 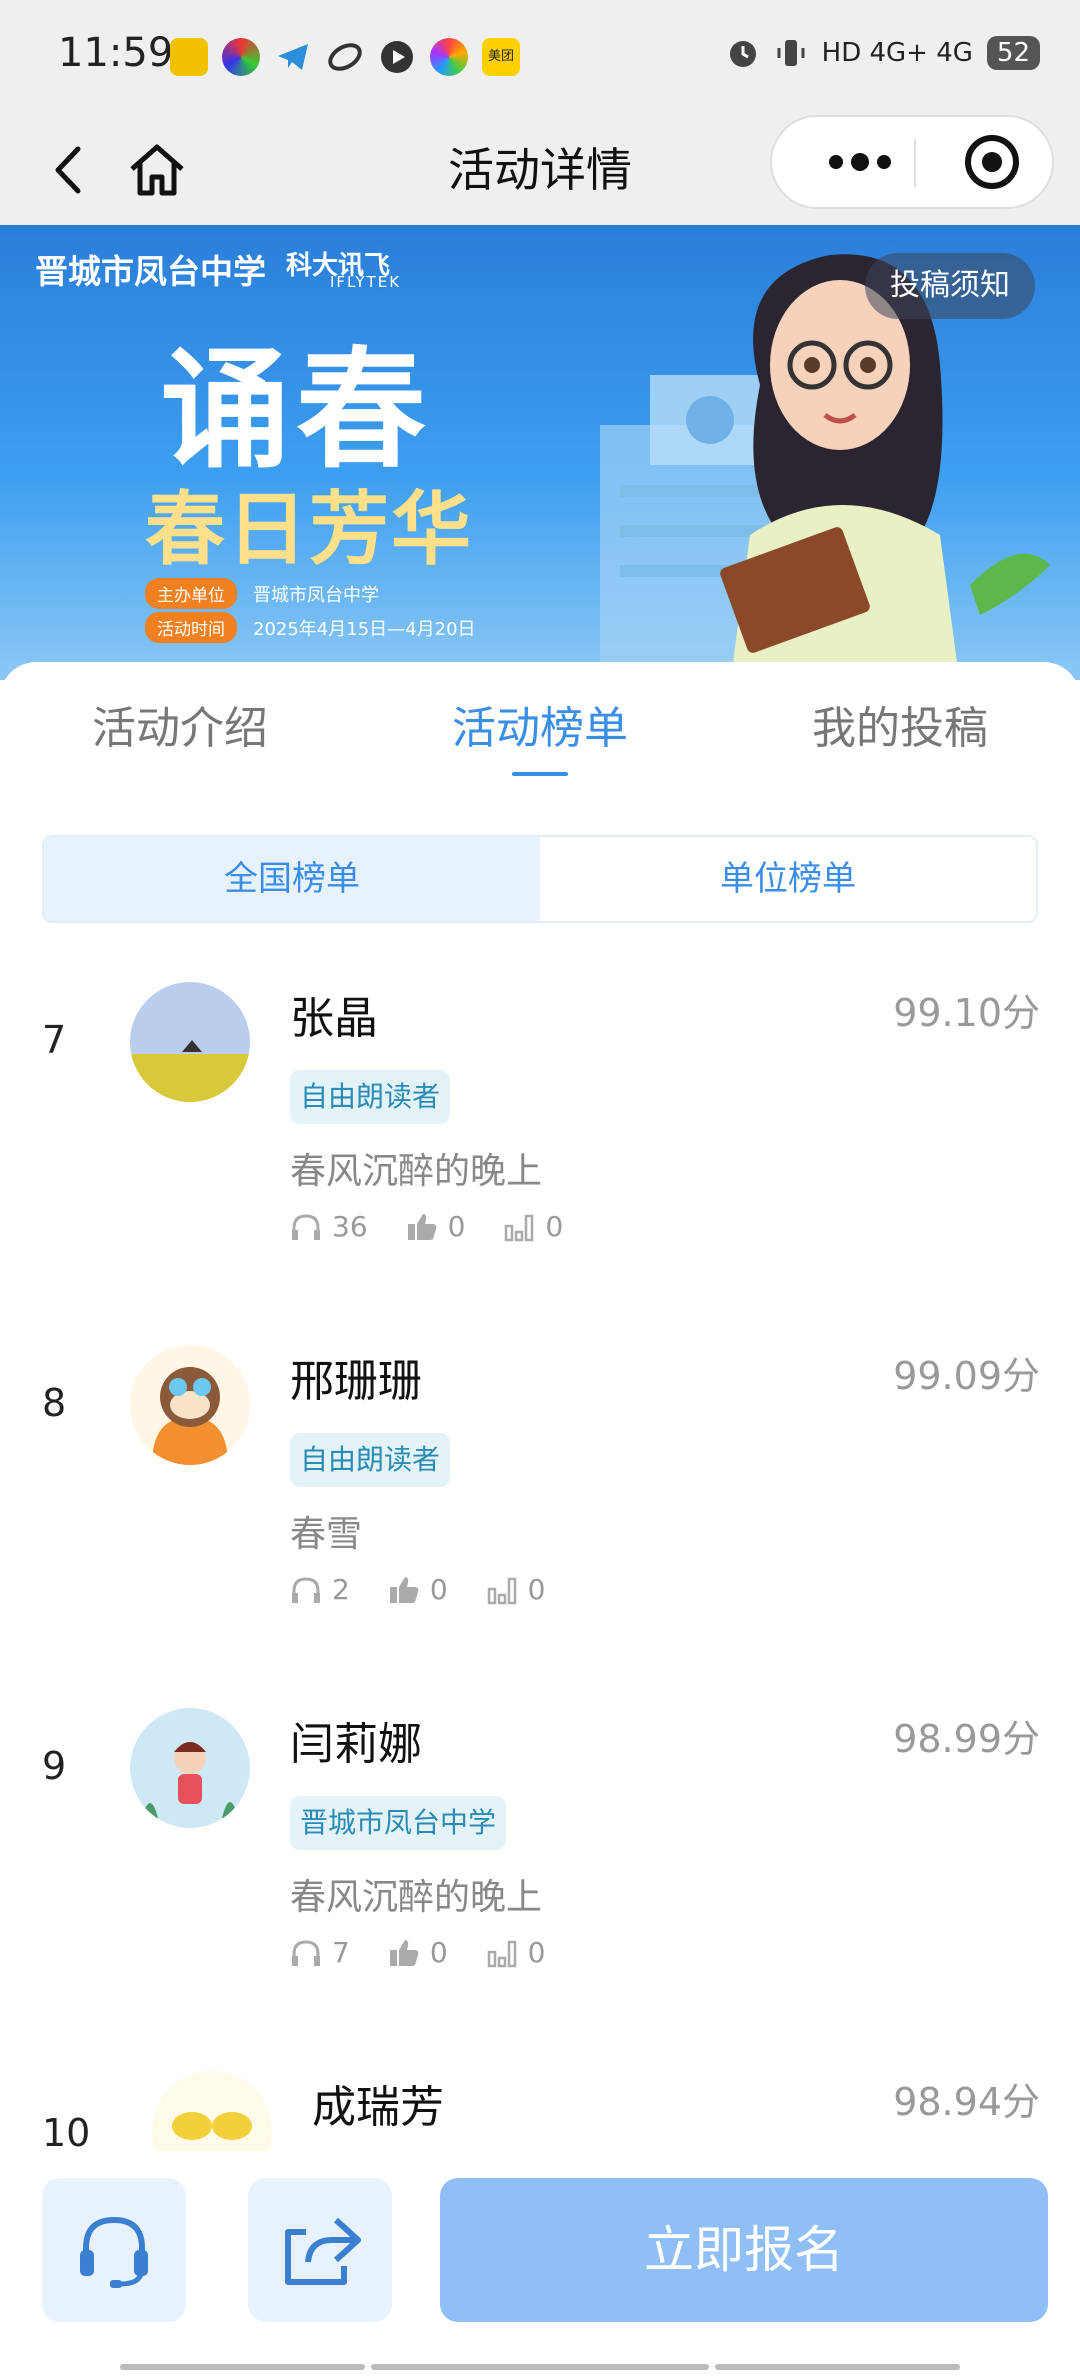 I want to click on system-icons: HD 4G+ 4G 52, so click(x=883, y=53).